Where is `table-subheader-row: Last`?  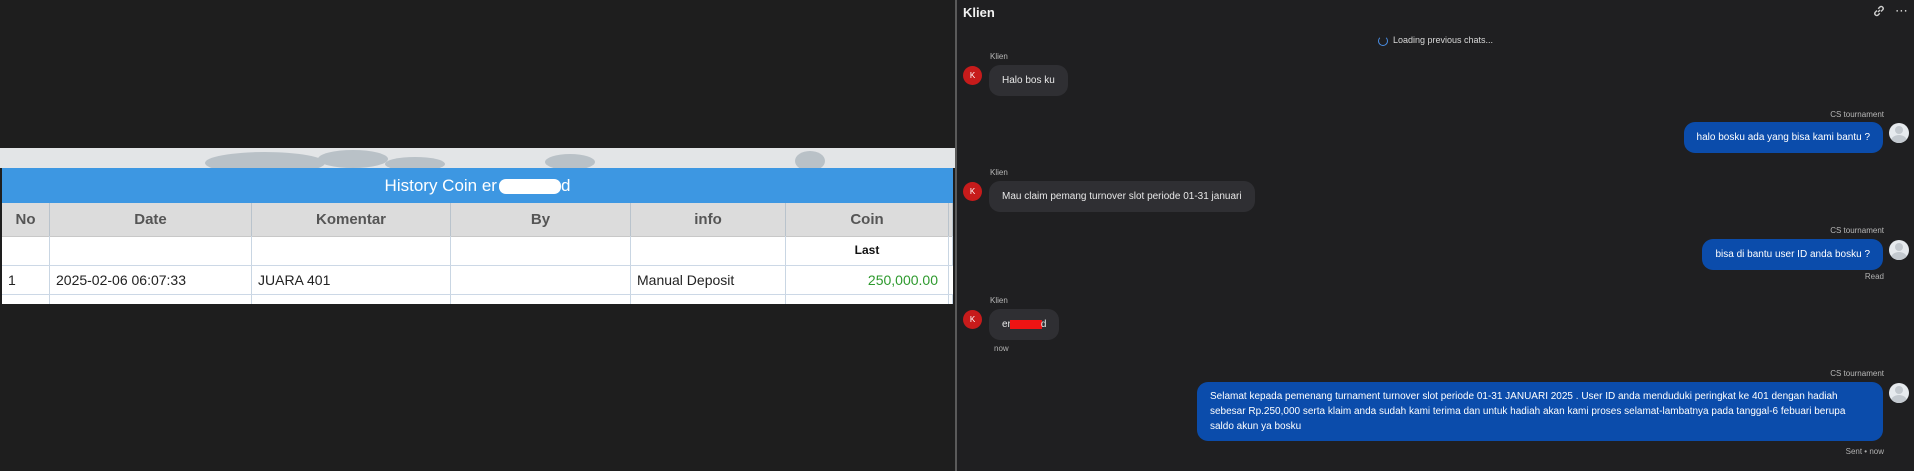
table-subheader-row: Last is located at coordinates (477, 251).